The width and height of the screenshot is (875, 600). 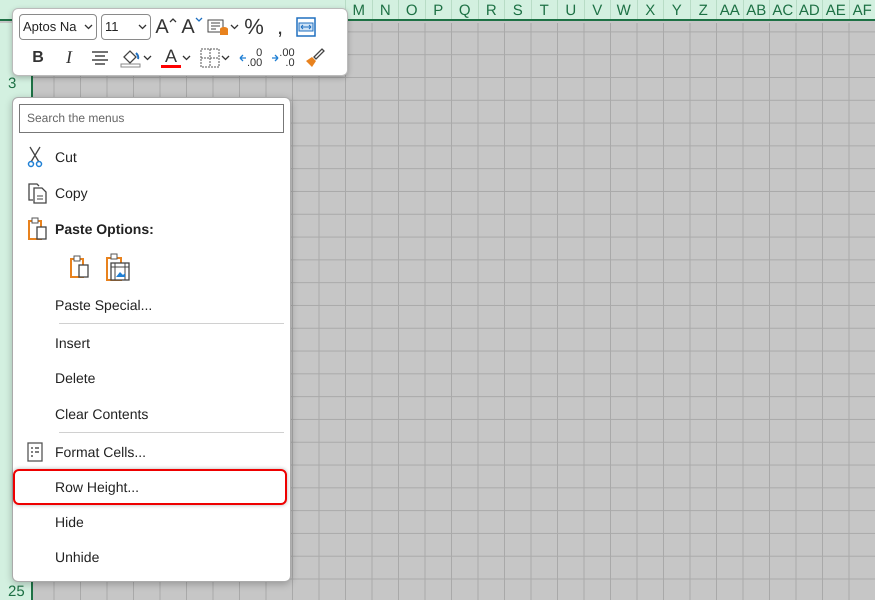 I want to click on column-header: S, so click(x=517, y=9).